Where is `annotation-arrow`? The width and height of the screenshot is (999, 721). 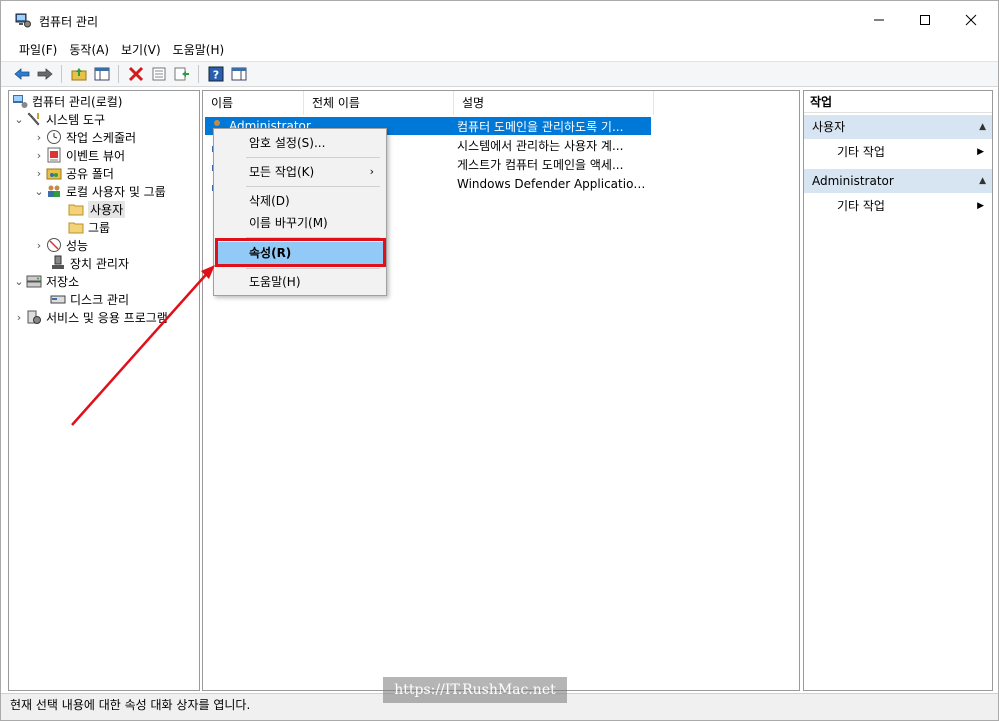
annotation-arrow is located at coordinates (143, 345).